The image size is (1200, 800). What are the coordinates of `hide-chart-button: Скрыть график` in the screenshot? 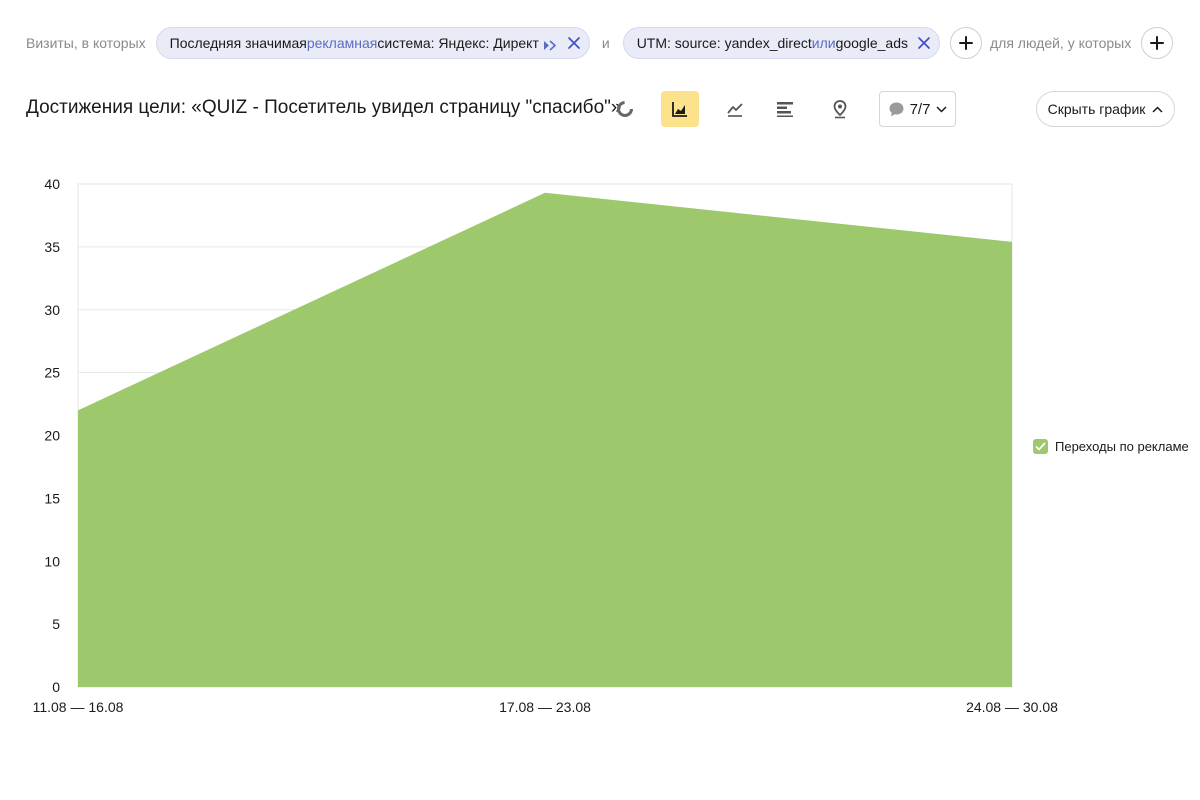 It's located at (1105, 109).